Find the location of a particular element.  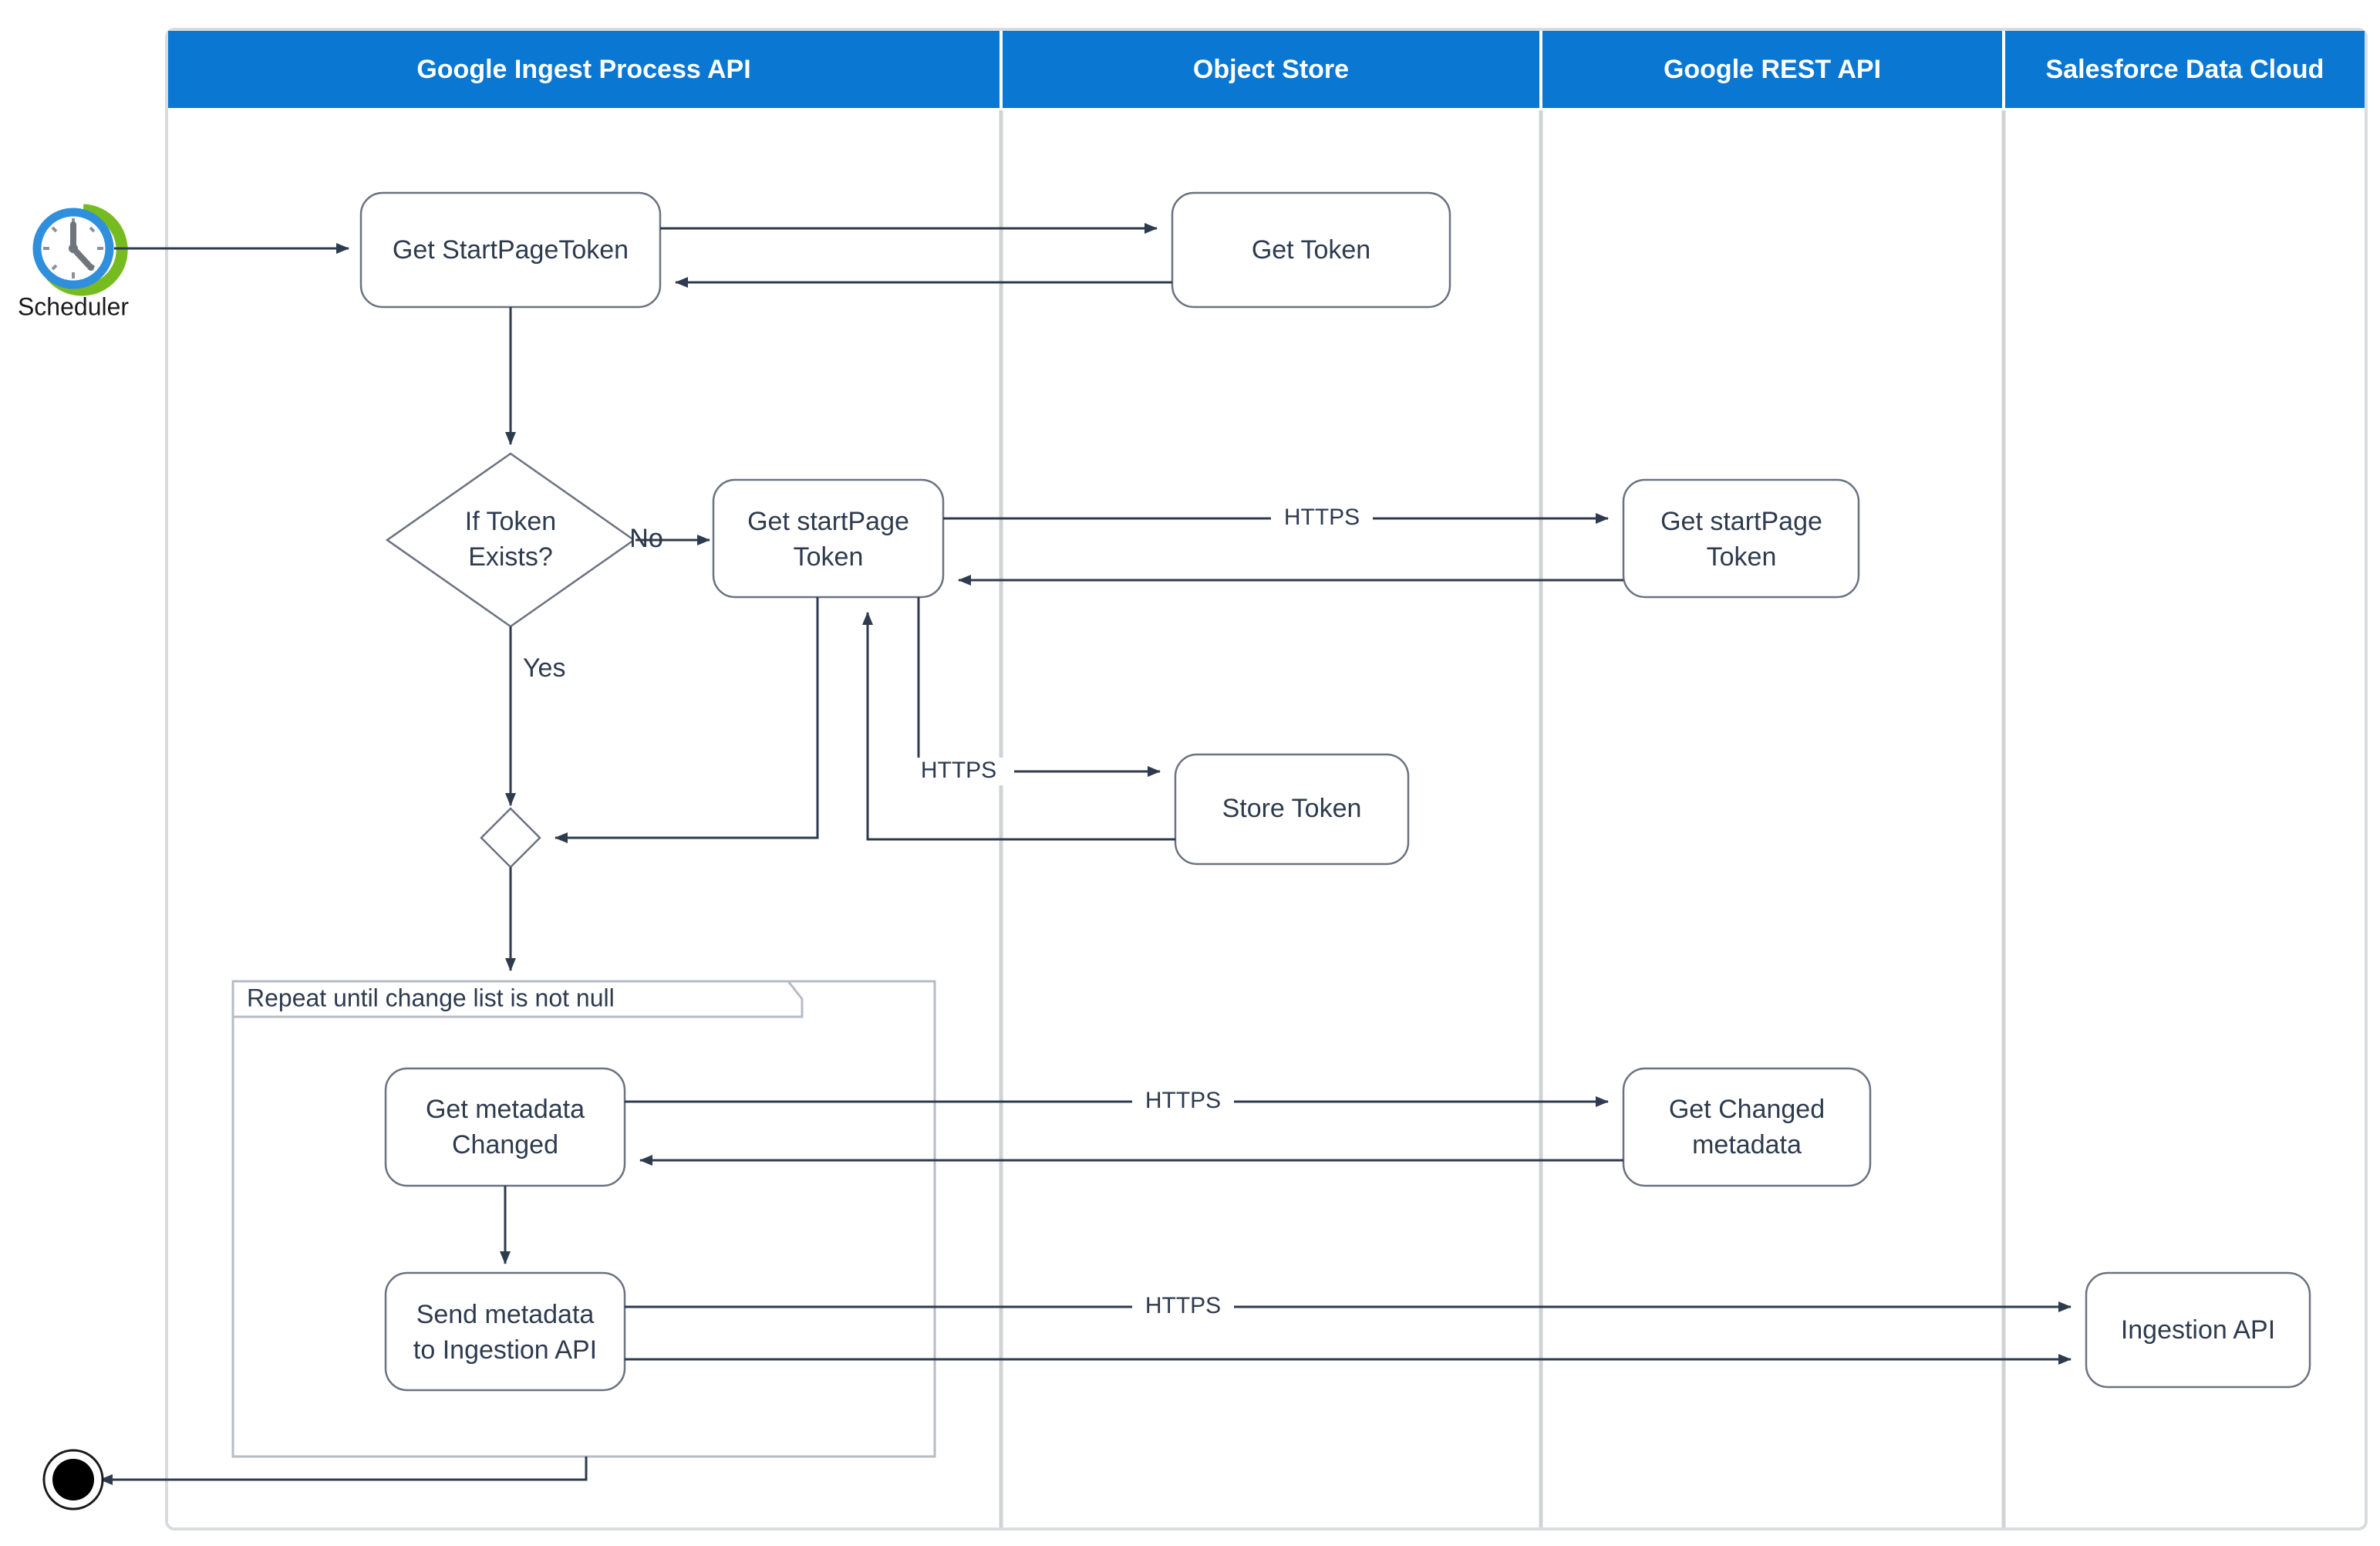

node-label-send-metadata-line1: Send metadata is located at coordinates (505, 1314).